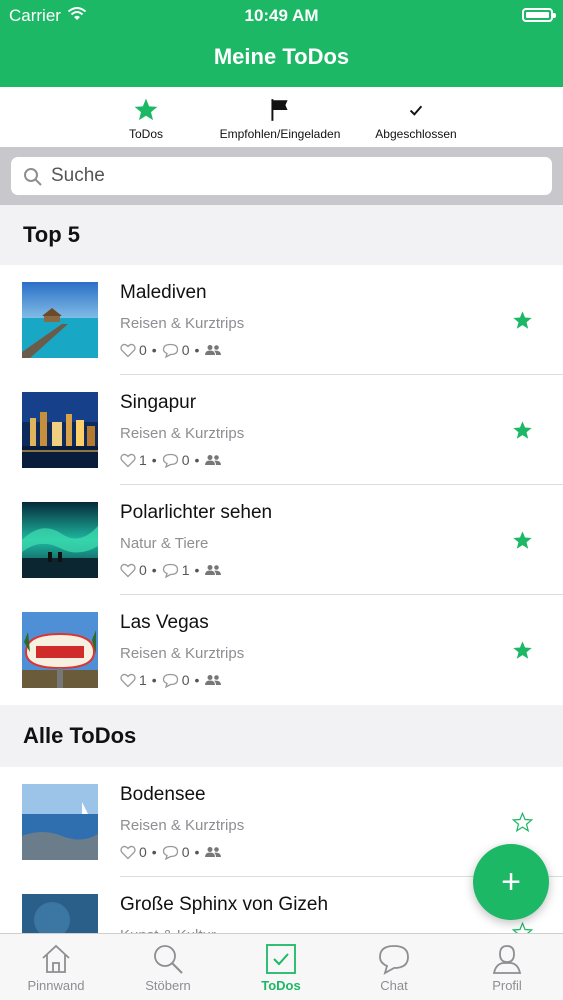 The image size is (563, 1000). Describe the element at coordinates (281, 650) in the screenshot. I see `todo-row-las-vegas: Las Vegas Reisen & Kurztrips 1 • 0 •` at that location.